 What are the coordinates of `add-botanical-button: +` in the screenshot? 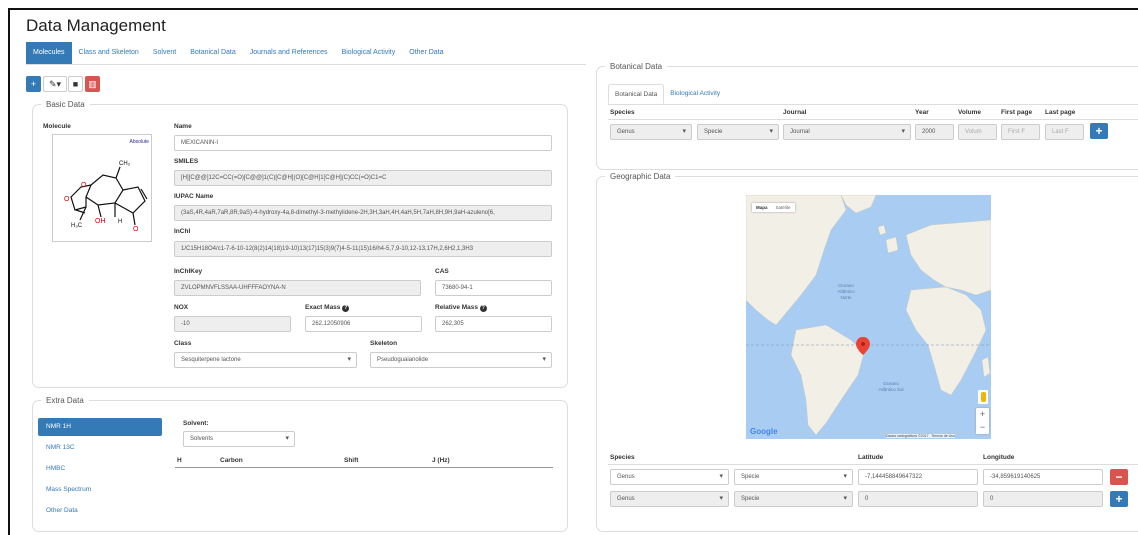 It's located at (1099, 131).